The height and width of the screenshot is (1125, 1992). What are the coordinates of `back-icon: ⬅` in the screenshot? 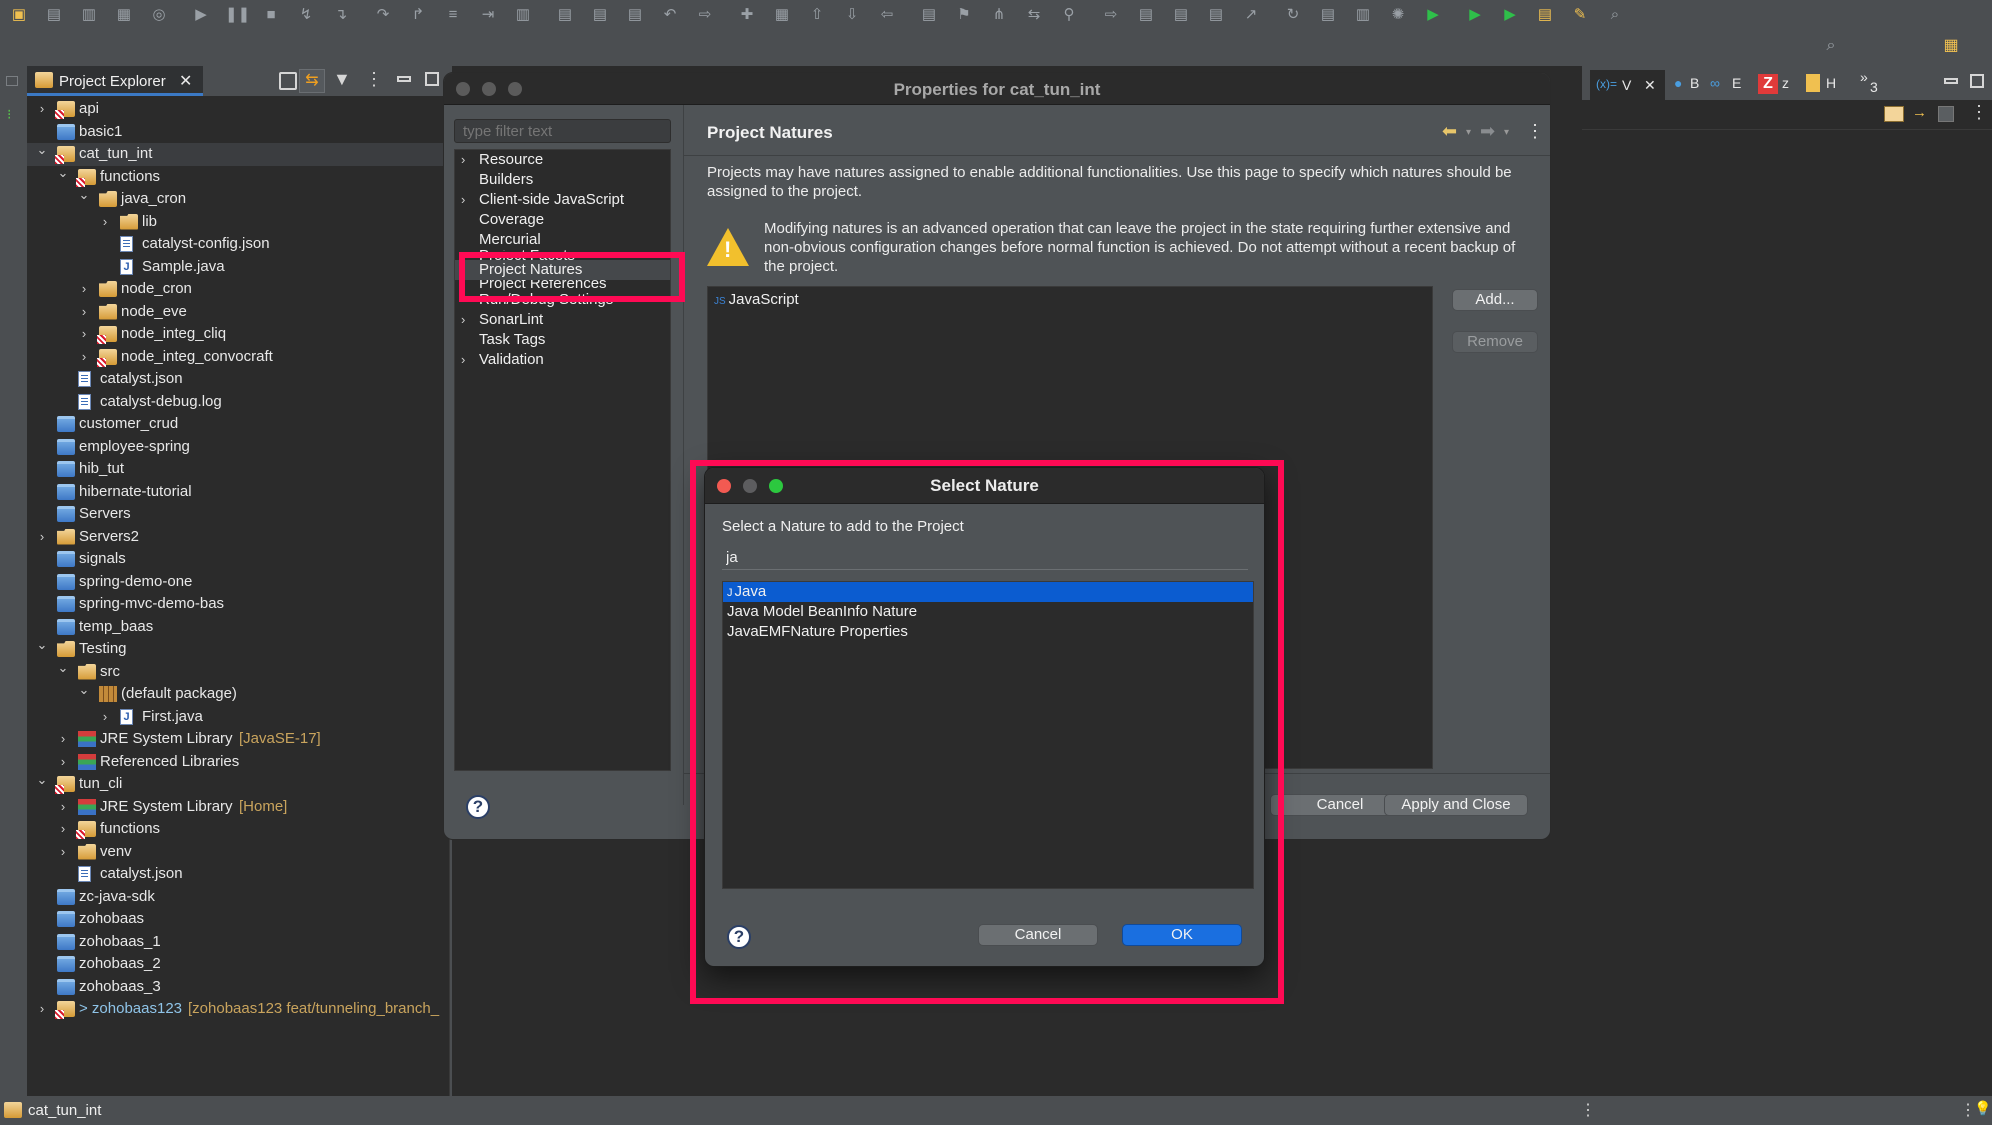 It's located at (1449, 131).